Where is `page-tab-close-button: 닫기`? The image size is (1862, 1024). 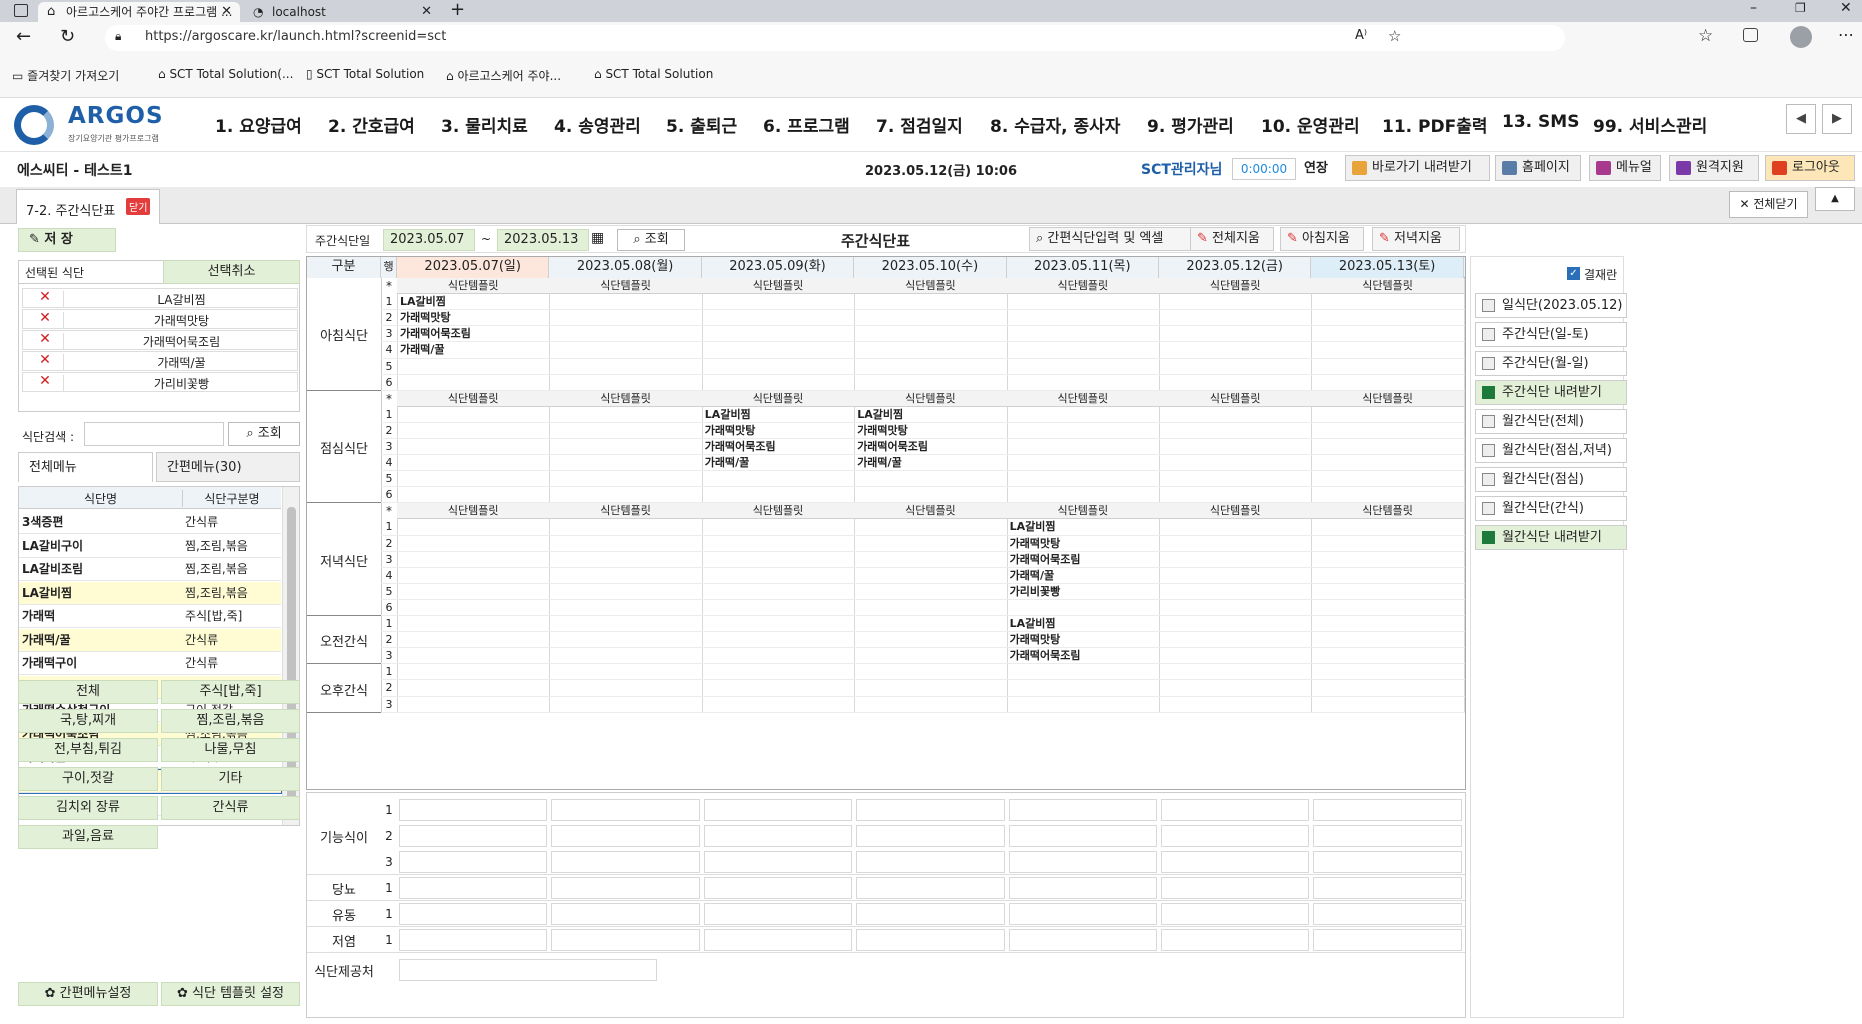 page-tab-close-button: 닫기 is located at coordinates (138, 206).